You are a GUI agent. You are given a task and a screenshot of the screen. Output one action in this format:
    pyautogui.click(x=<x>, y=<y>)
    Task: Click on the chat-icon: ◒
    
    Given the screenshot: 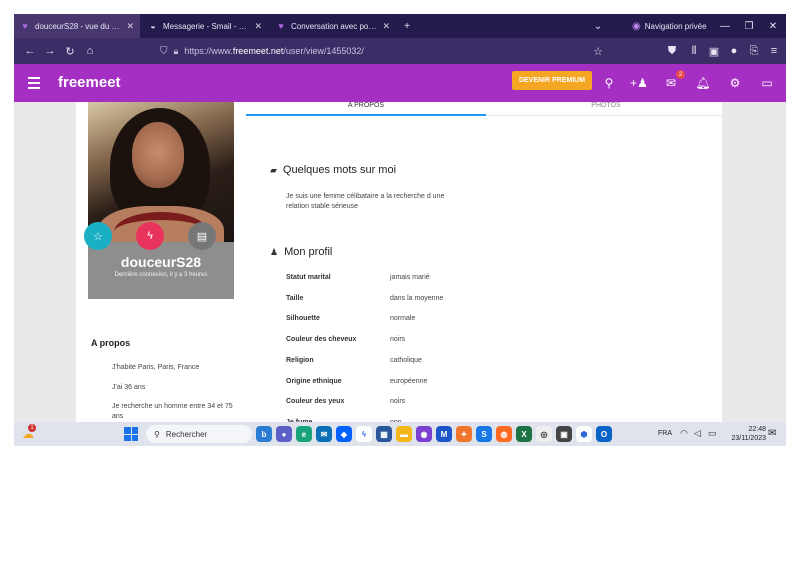 What is the action you would take?
    pyautogui.click(x=153, y=26)
    